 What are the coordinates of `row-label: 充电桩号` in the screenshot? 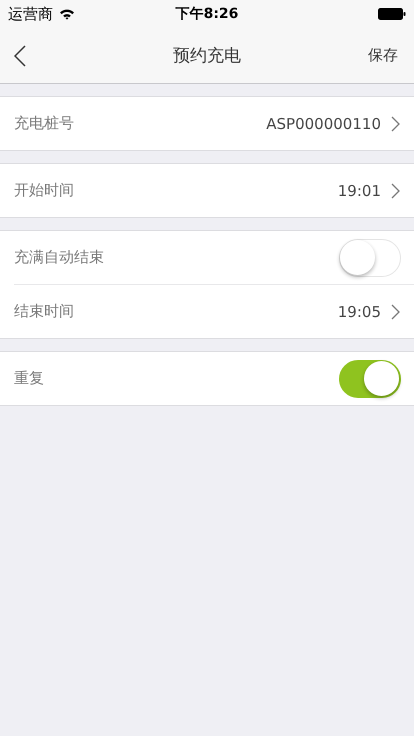 It's located at (44, 123).